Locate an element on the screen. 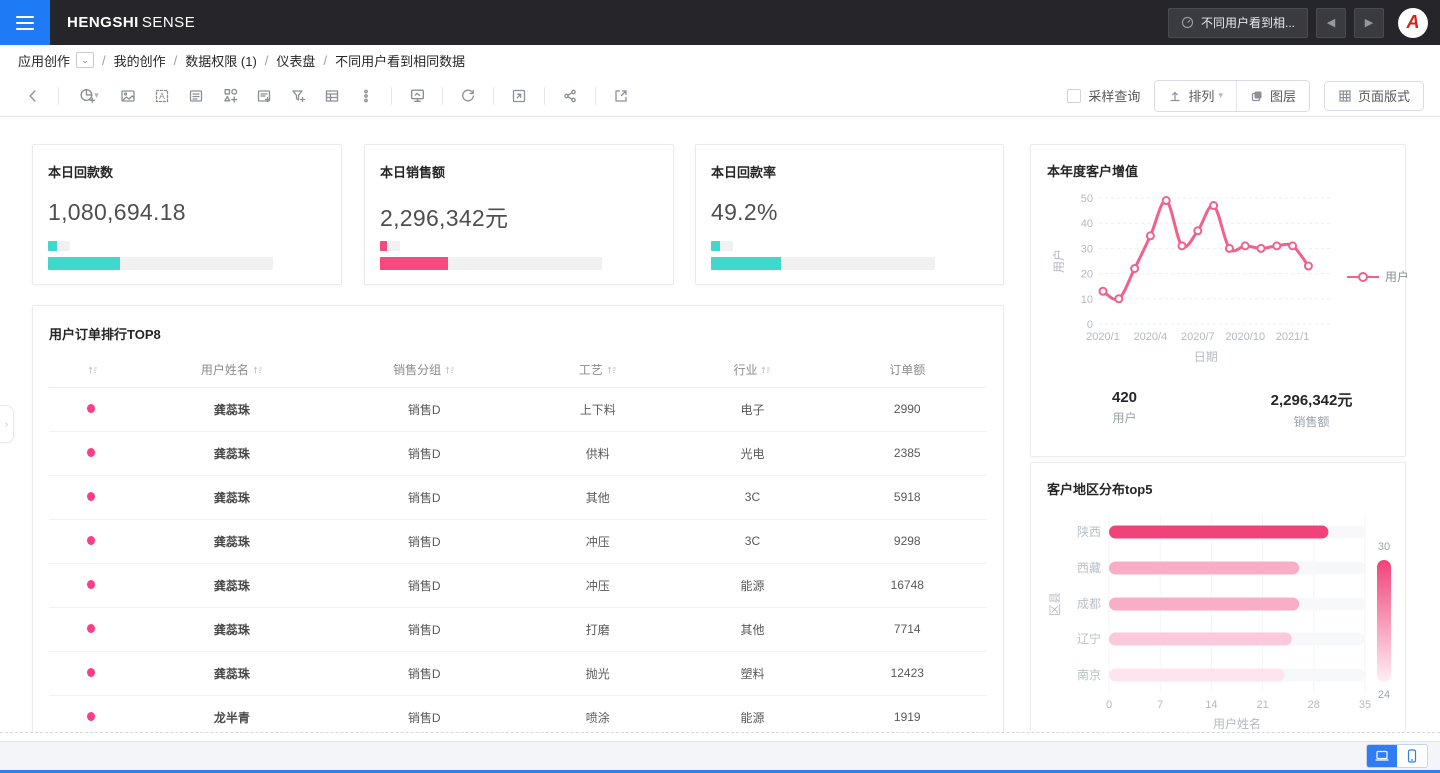 The height and width of the screenshot is (773, 1440). column-header: 销售分组 is located at coordinates (424, 370).